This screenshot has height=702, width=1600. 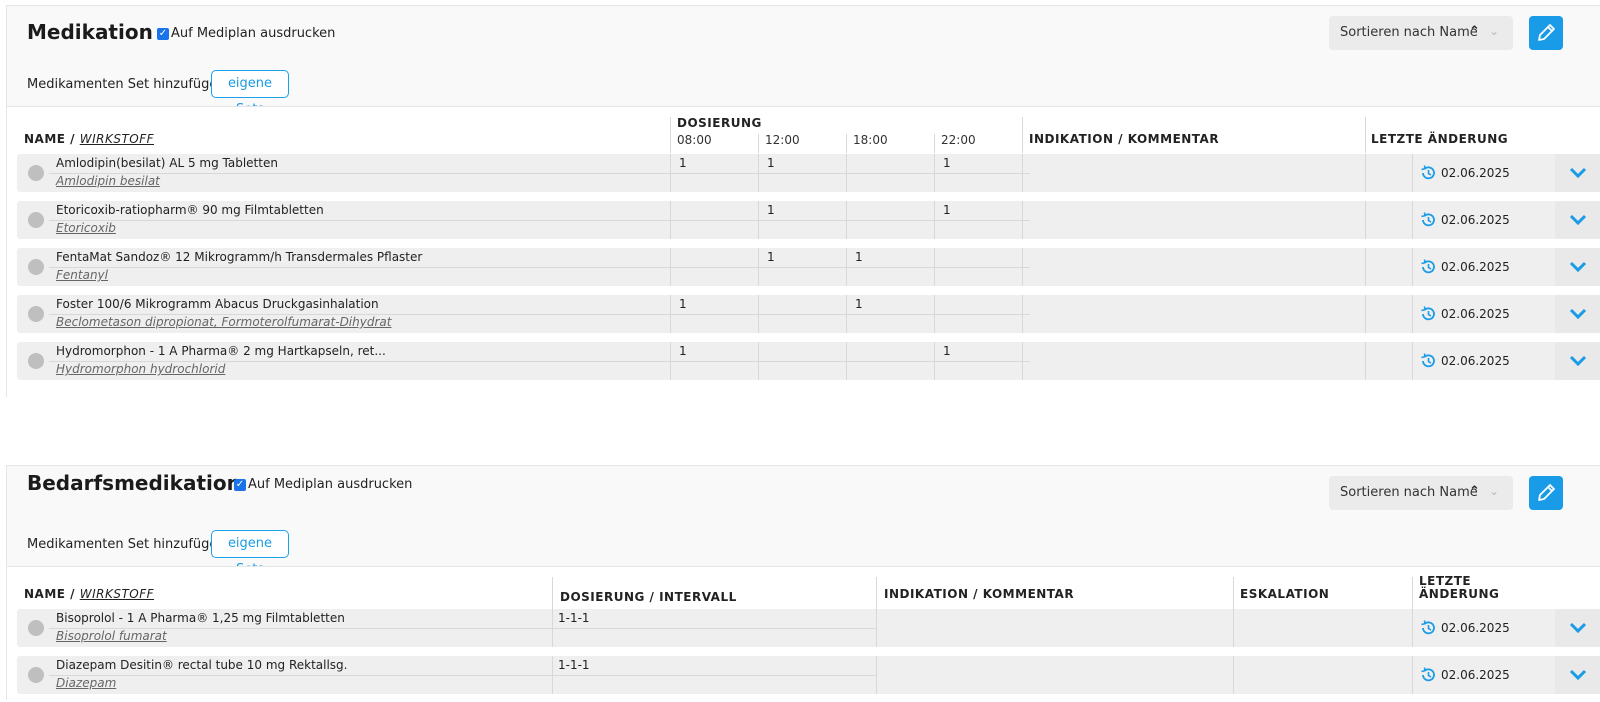 What do you see at coordinates (1285, 594) in the screenshot?
I see `header-eskalation: ESKALATION` at bounding box center [1285, 594].